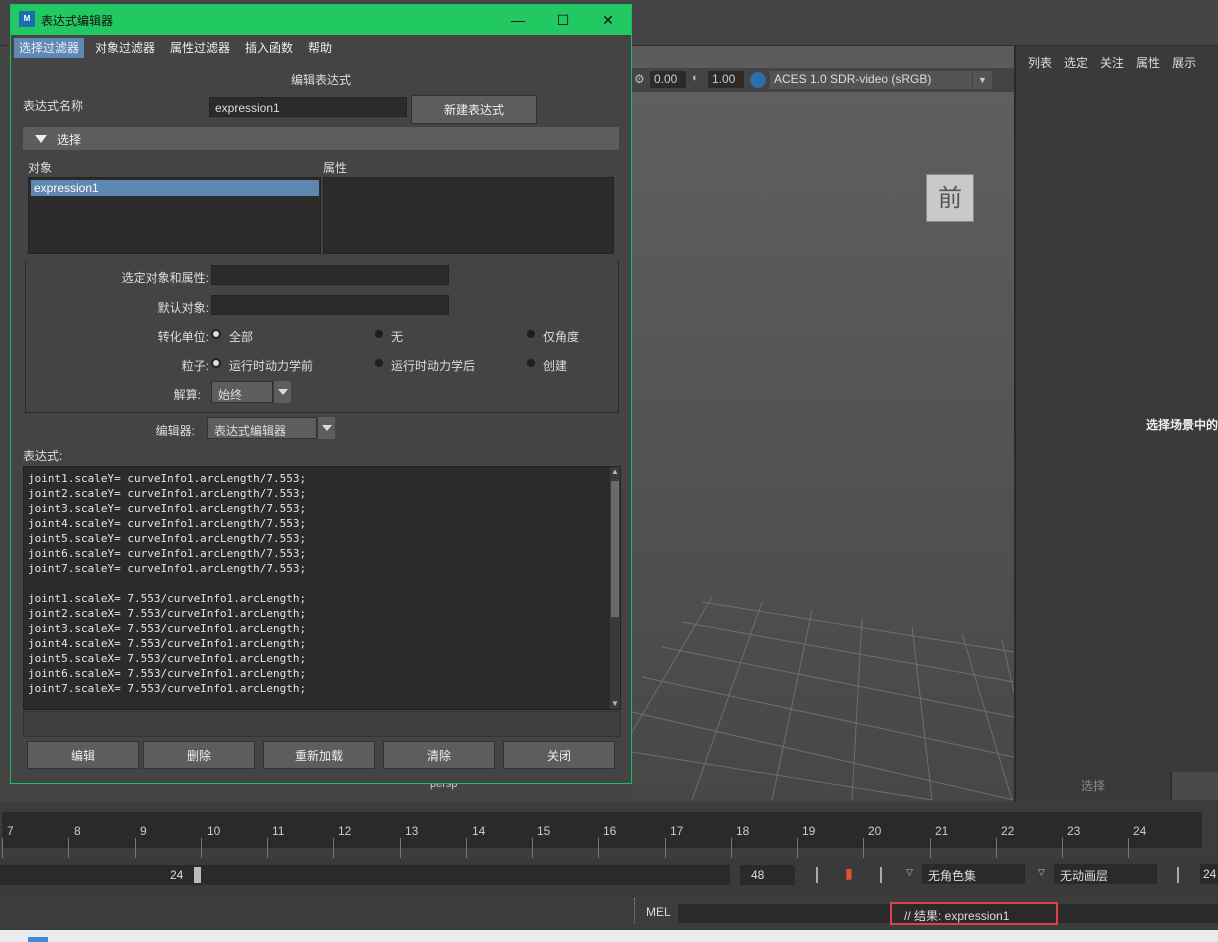 This screenshot has width=1218, height=942. What do you see at coordinates (559, 755) in the screenshot?
I see `close-button: 关闭` at bounding box center [559, 755].